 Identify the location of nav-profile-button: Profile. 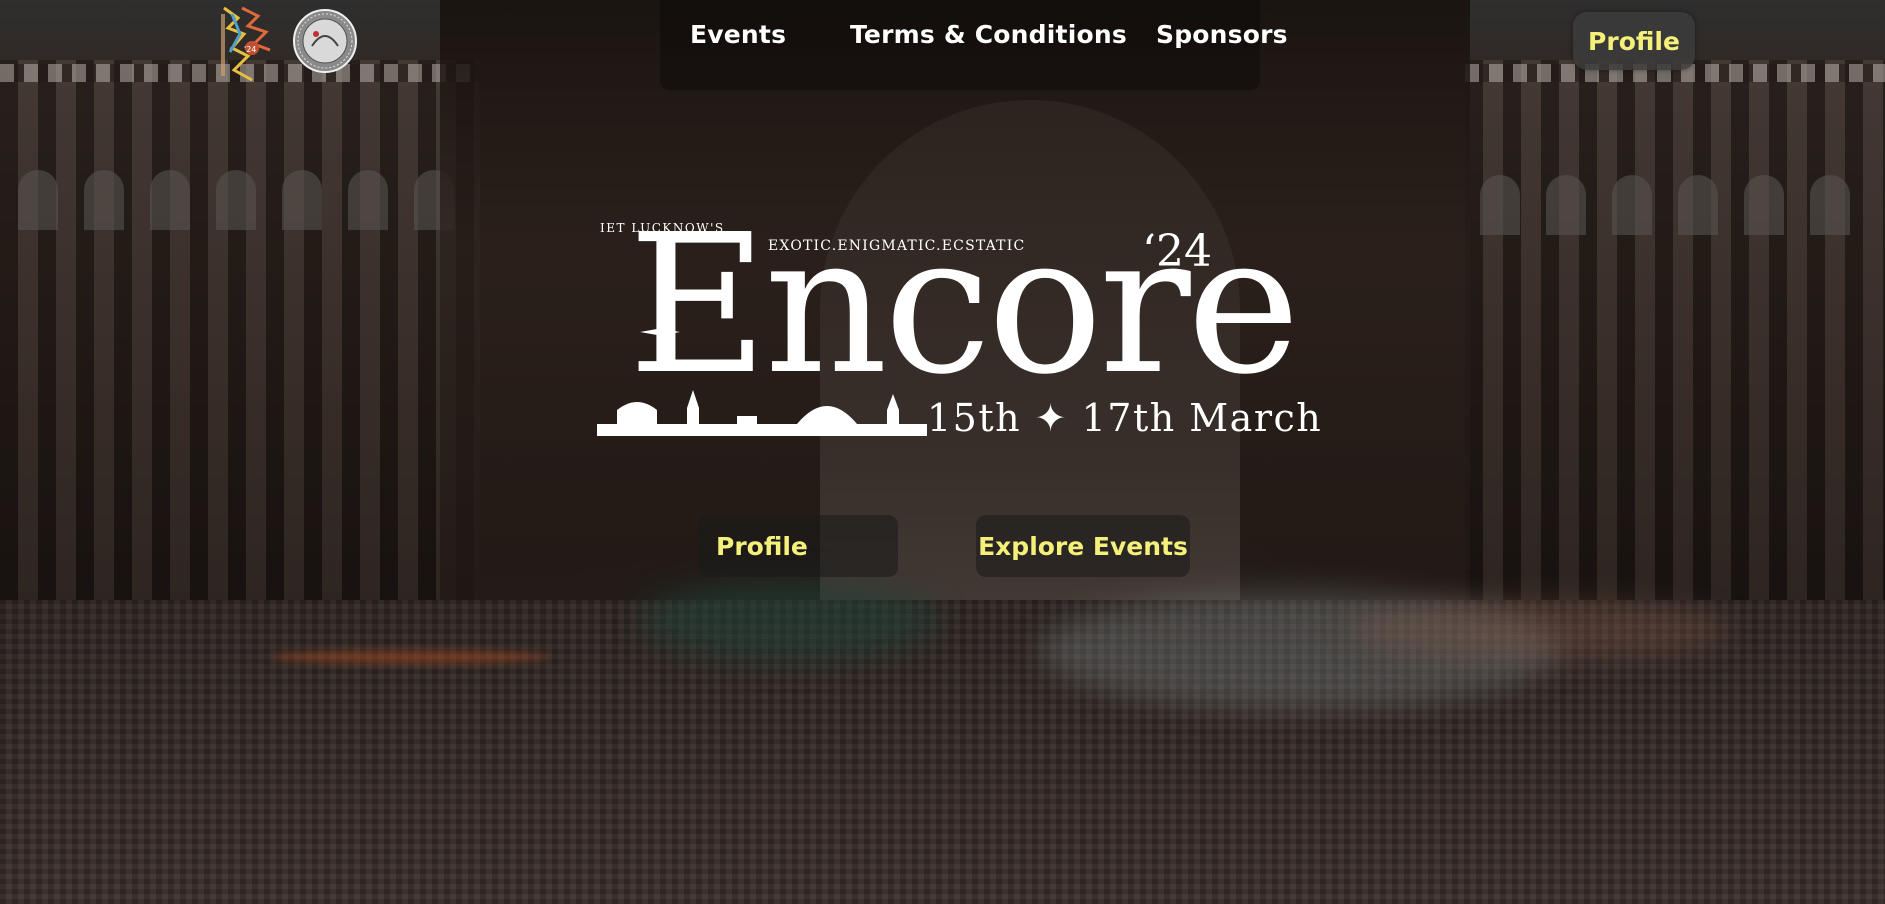
(1634, 41).